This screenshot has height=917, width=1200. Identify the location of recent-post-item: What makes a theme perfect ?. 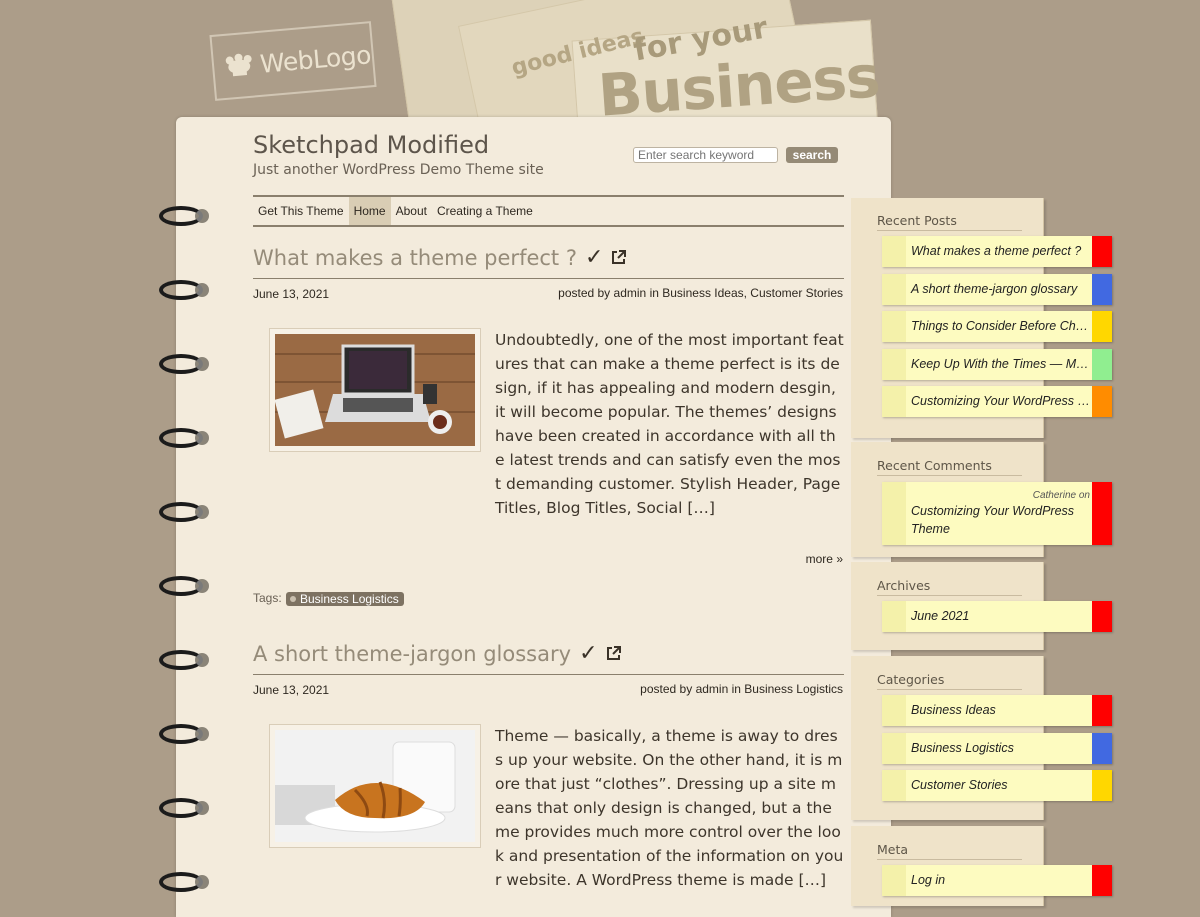
(997, 251).